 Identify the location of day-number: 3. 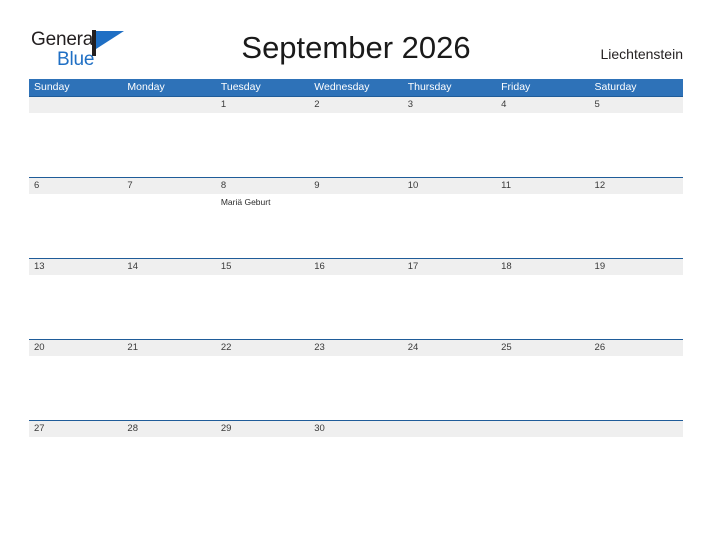
(449, 105).